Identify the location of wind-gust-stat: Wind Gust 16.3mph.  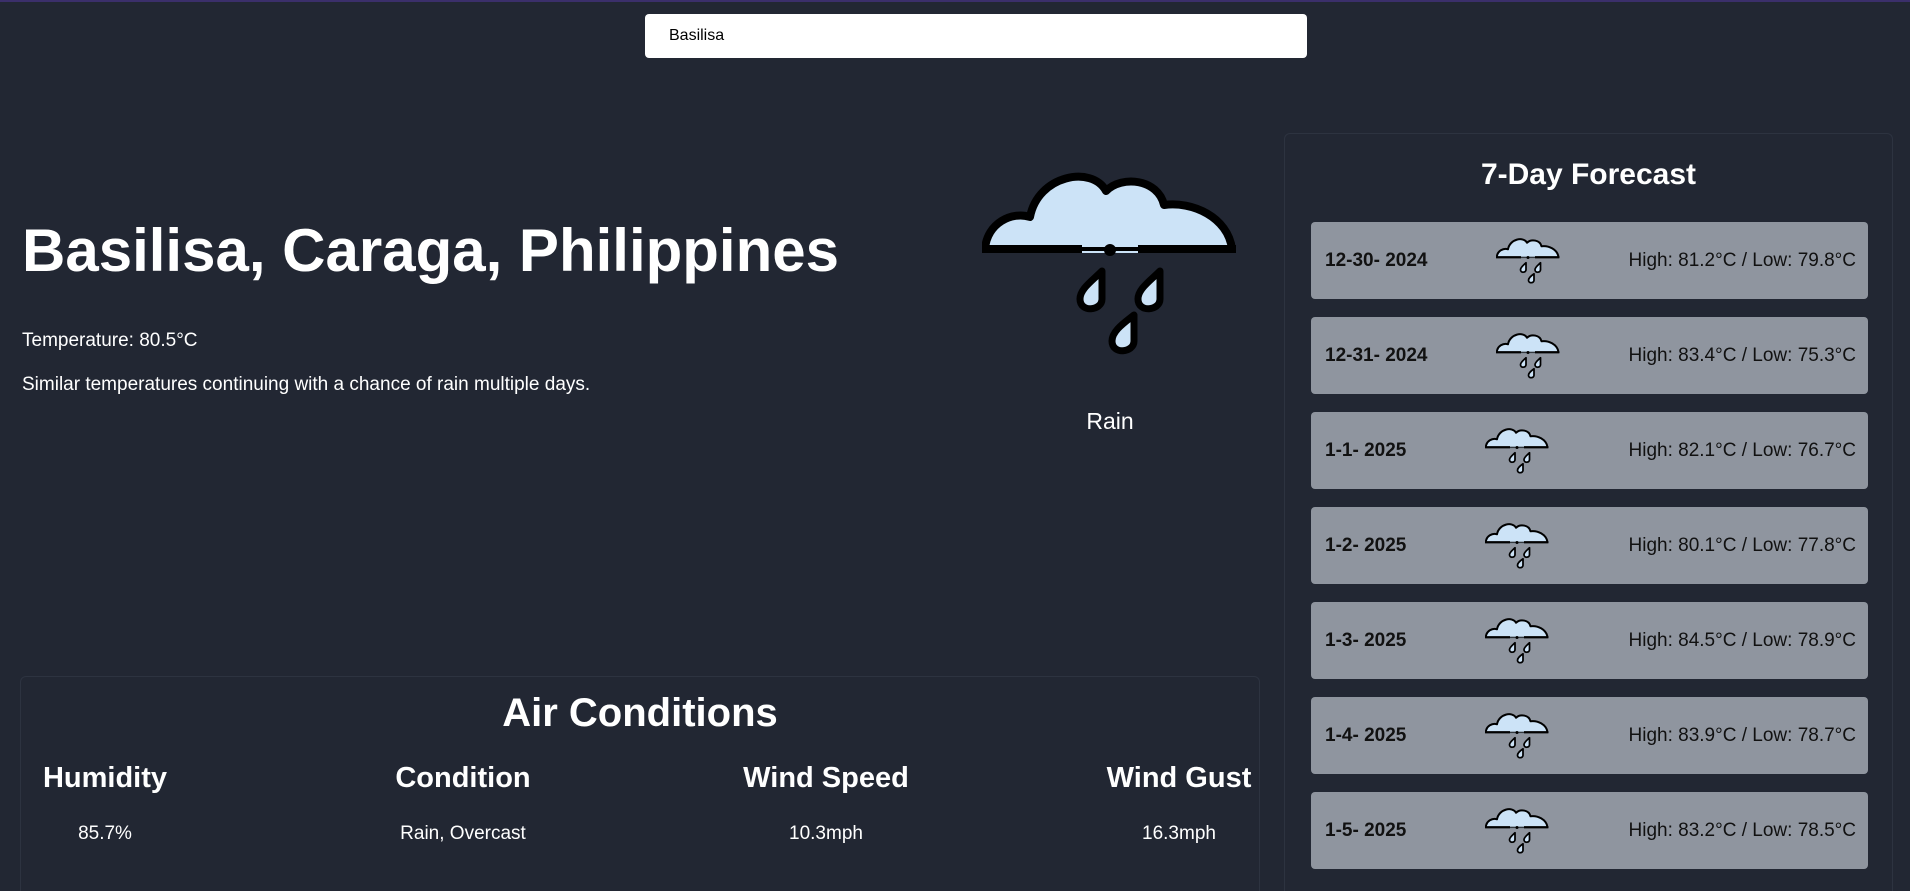
(1179, 803).